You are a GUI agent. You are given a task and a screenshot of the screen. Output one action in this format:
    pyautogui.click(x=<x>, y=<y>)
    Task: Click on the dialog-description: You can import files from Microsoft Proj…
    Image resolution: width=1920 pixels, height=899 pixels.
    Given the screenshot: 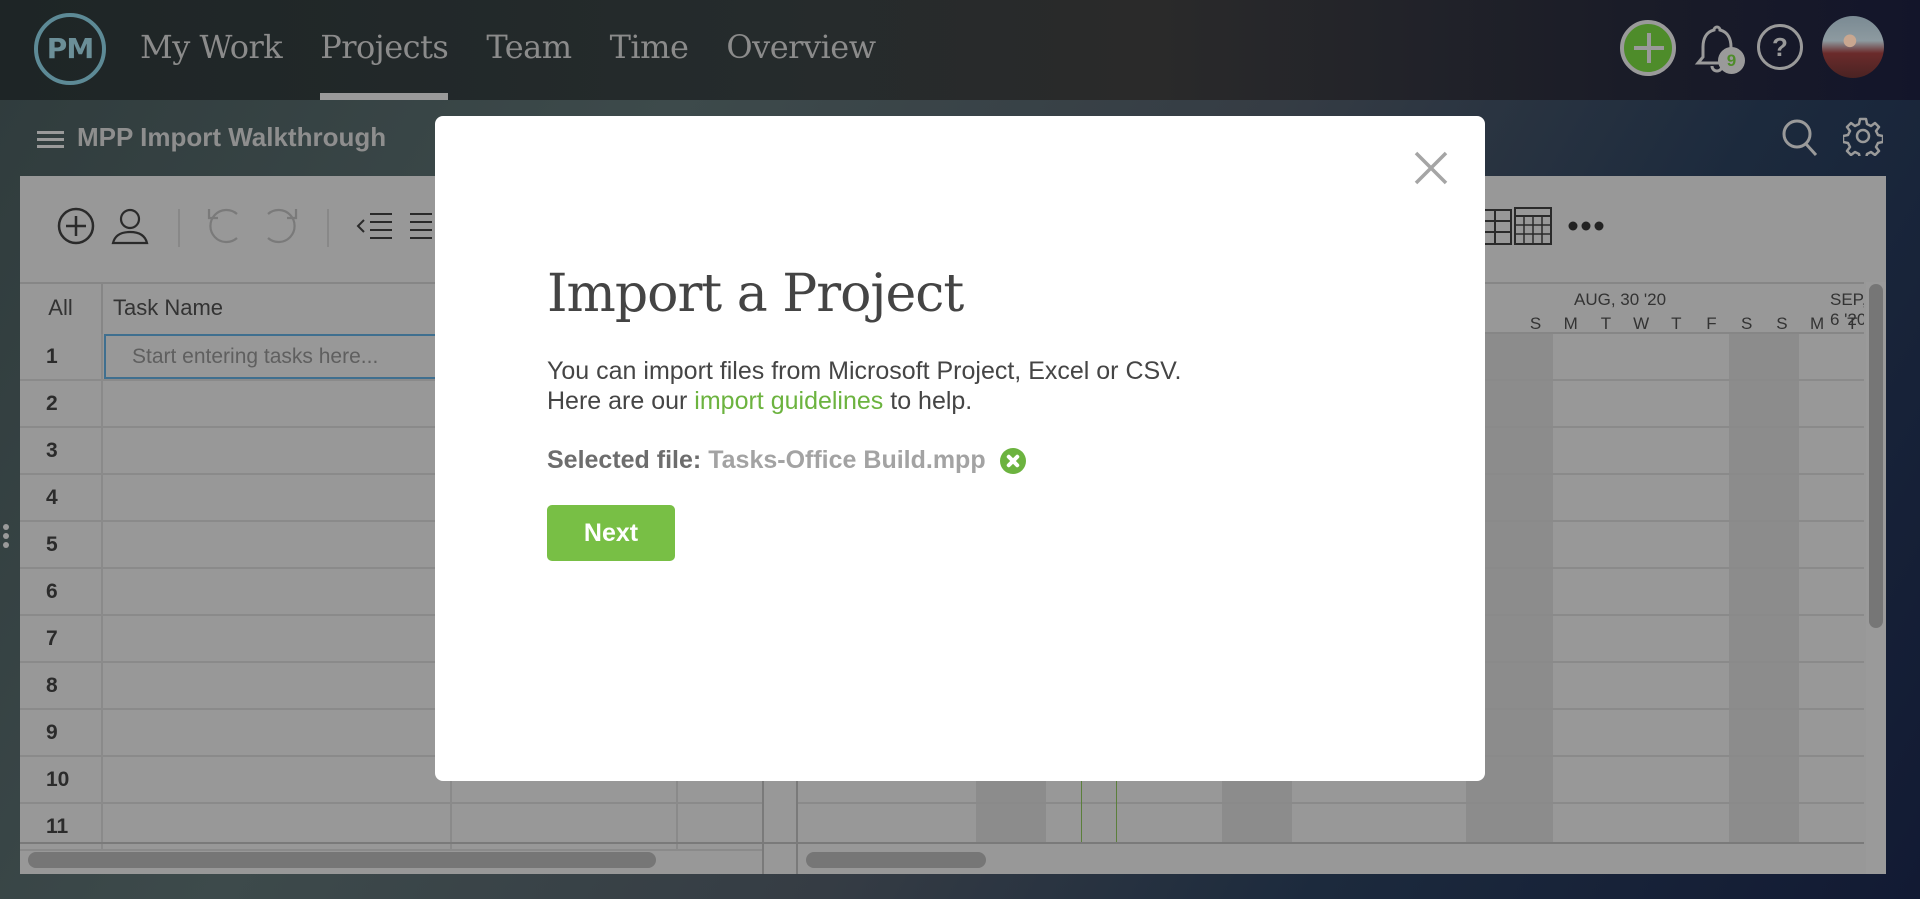 What is the action you would take?
    pyautogui.click(x=864, y=386)
    